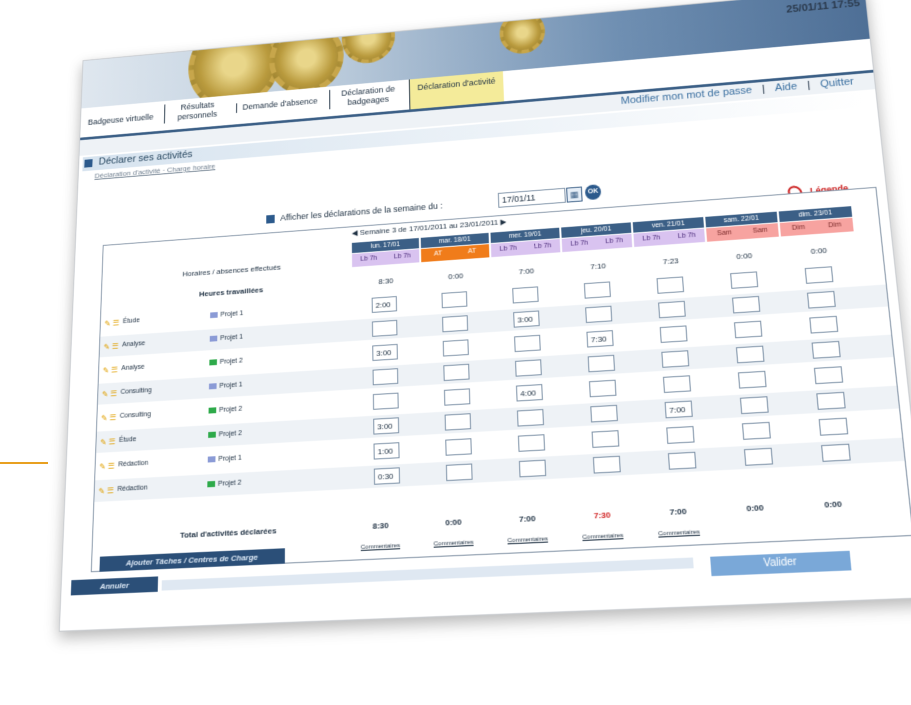 This screenshot has height=705, width=911. Describe the element at coordinates (834, 225) in the screenshot. I see `schedule-pm: Dim` at that location.